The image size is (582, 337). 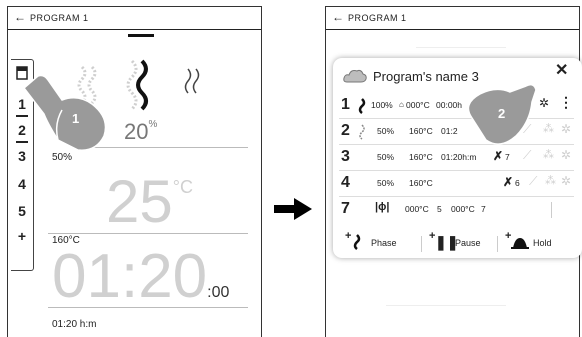 I want to click on phase-row-4: 4 50% 160°C ✗ 6 ⟋ ⁂ ✲, so click(x=457, y=183).